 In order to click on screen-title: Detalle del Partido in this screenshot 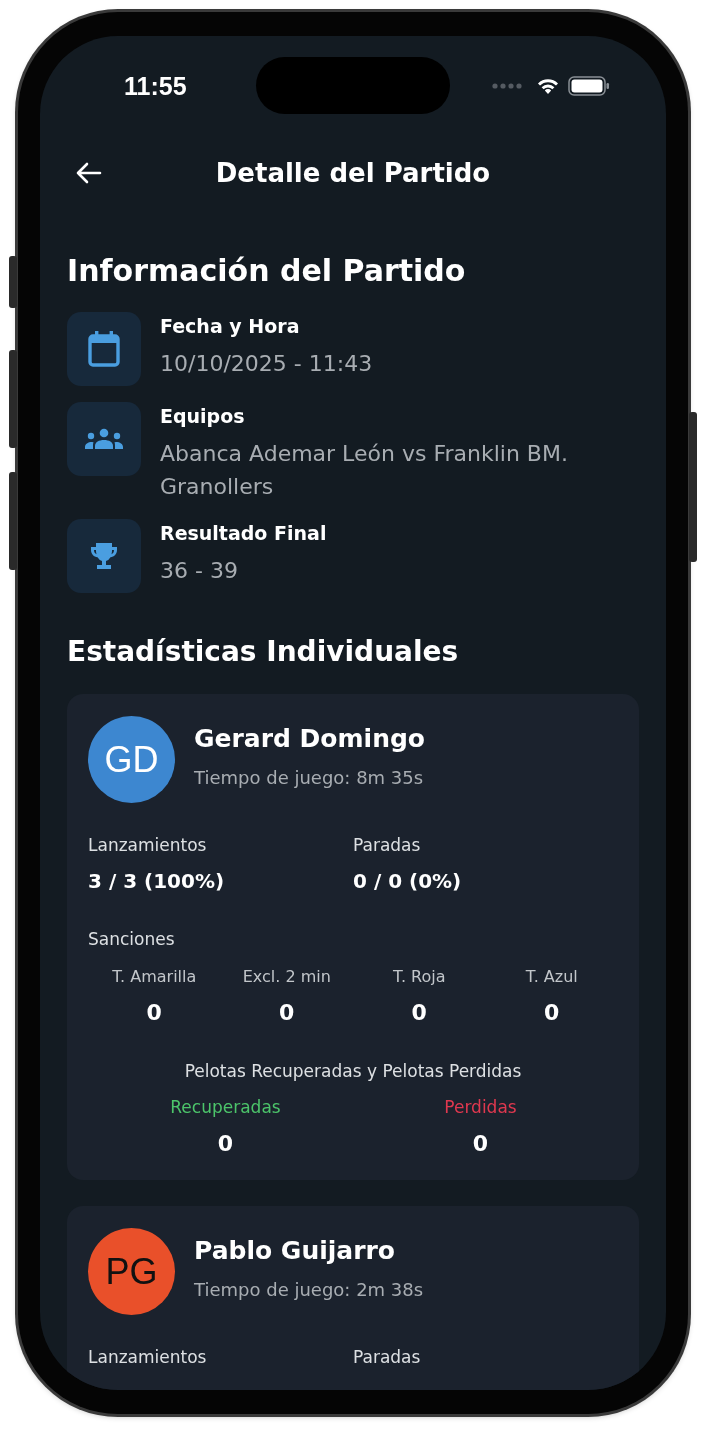, I will do `click(353, 173)`.